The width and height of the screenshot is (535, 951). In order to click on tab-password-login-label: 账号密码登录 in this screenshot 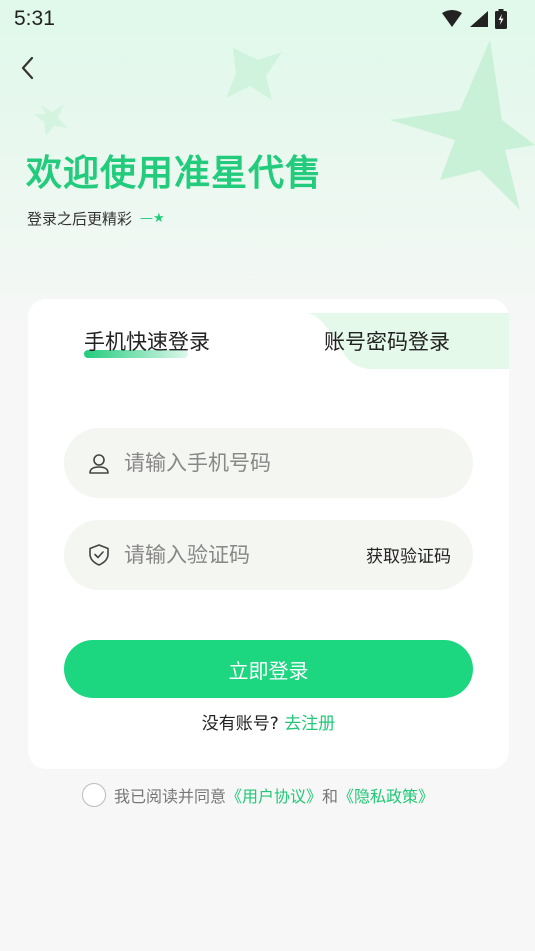, I will do `click(387, 342)`.